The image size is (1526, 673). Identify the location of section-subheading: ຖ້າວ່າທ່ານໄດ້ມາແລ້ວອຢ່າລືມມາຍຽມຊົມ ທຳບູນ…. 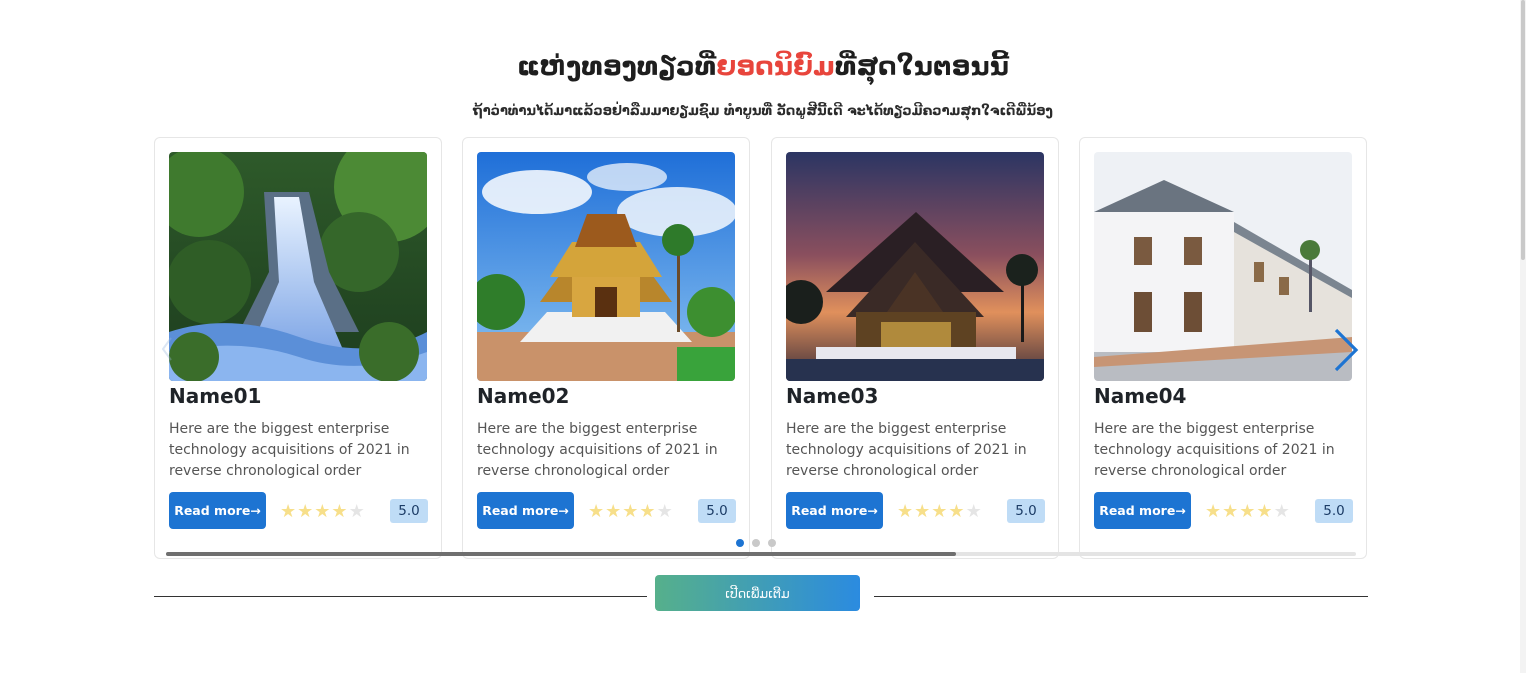
(763, 111).